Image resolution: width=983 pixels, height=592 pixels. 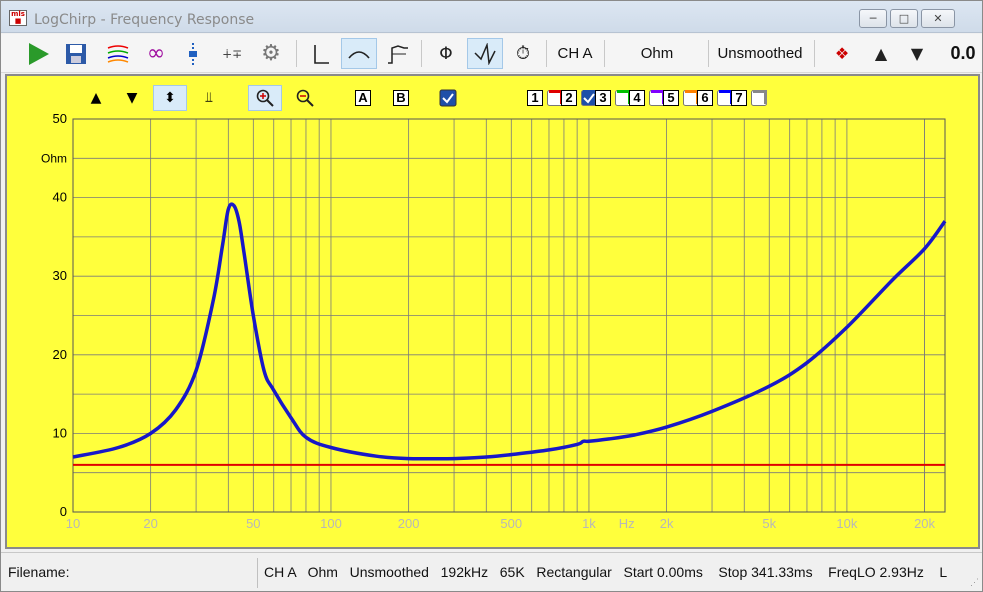 I want to click on loop-icon: ∞, so click(x=156, y=53).